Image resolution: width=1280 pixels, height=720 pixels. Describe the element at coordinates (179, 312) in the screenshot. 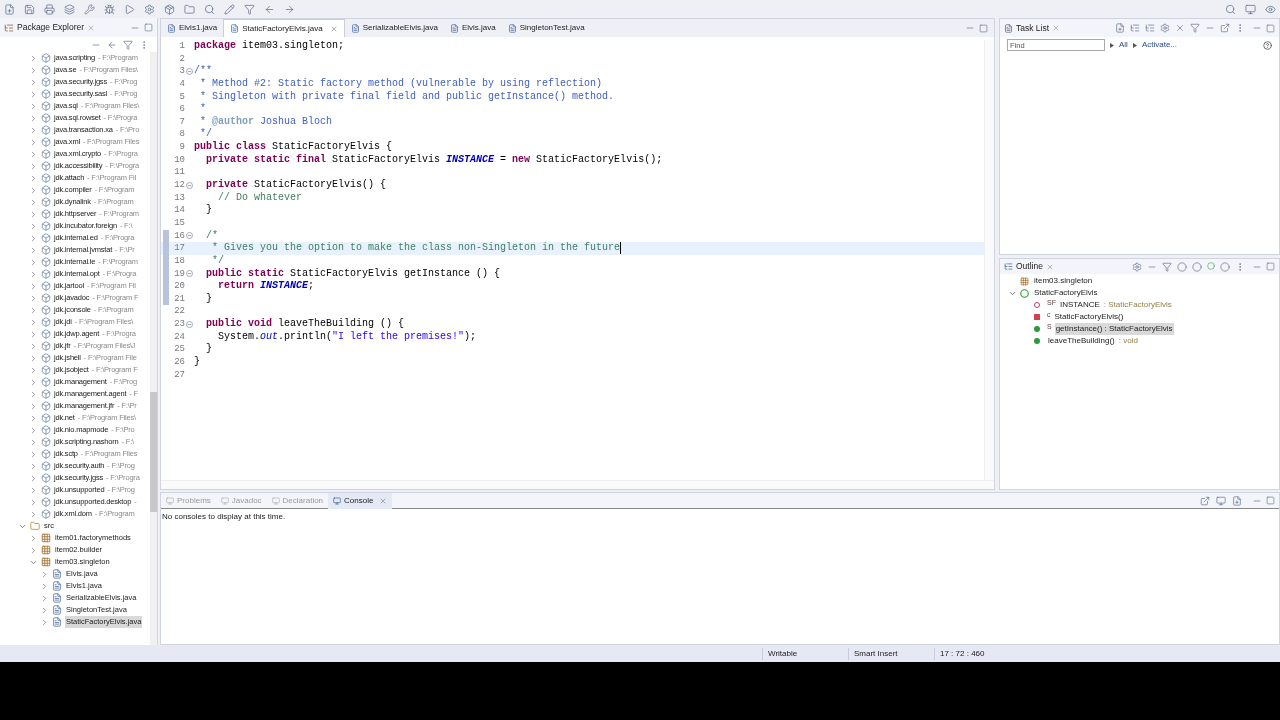

I see `line-number: 22` at that location.